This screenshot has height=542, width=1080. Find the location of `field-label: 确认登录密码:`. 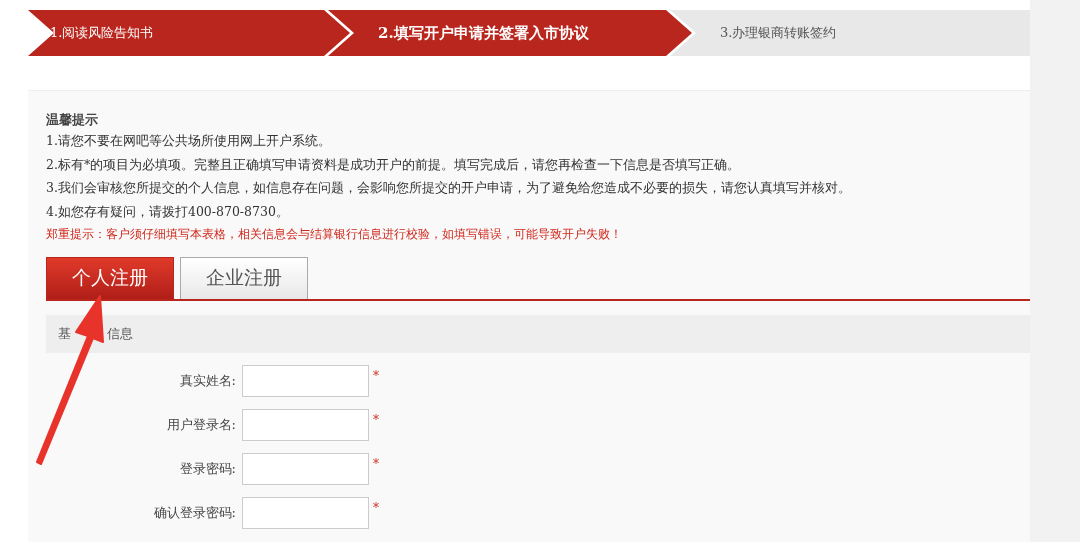

field-label: 确认登录密码: is located at coordinates (194, 512).